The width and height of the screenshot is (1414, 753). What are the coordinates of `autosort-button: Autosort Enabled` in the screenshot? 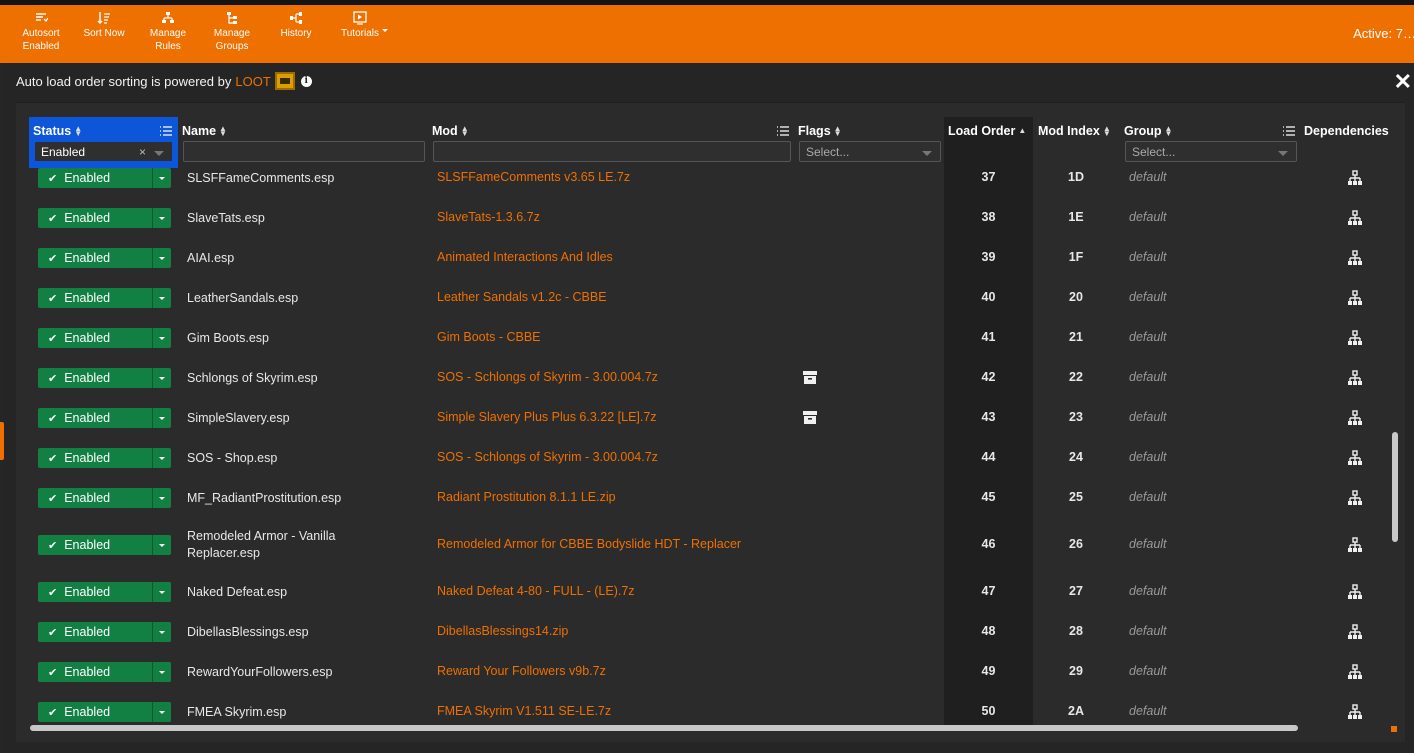 It's located at (41, 34).